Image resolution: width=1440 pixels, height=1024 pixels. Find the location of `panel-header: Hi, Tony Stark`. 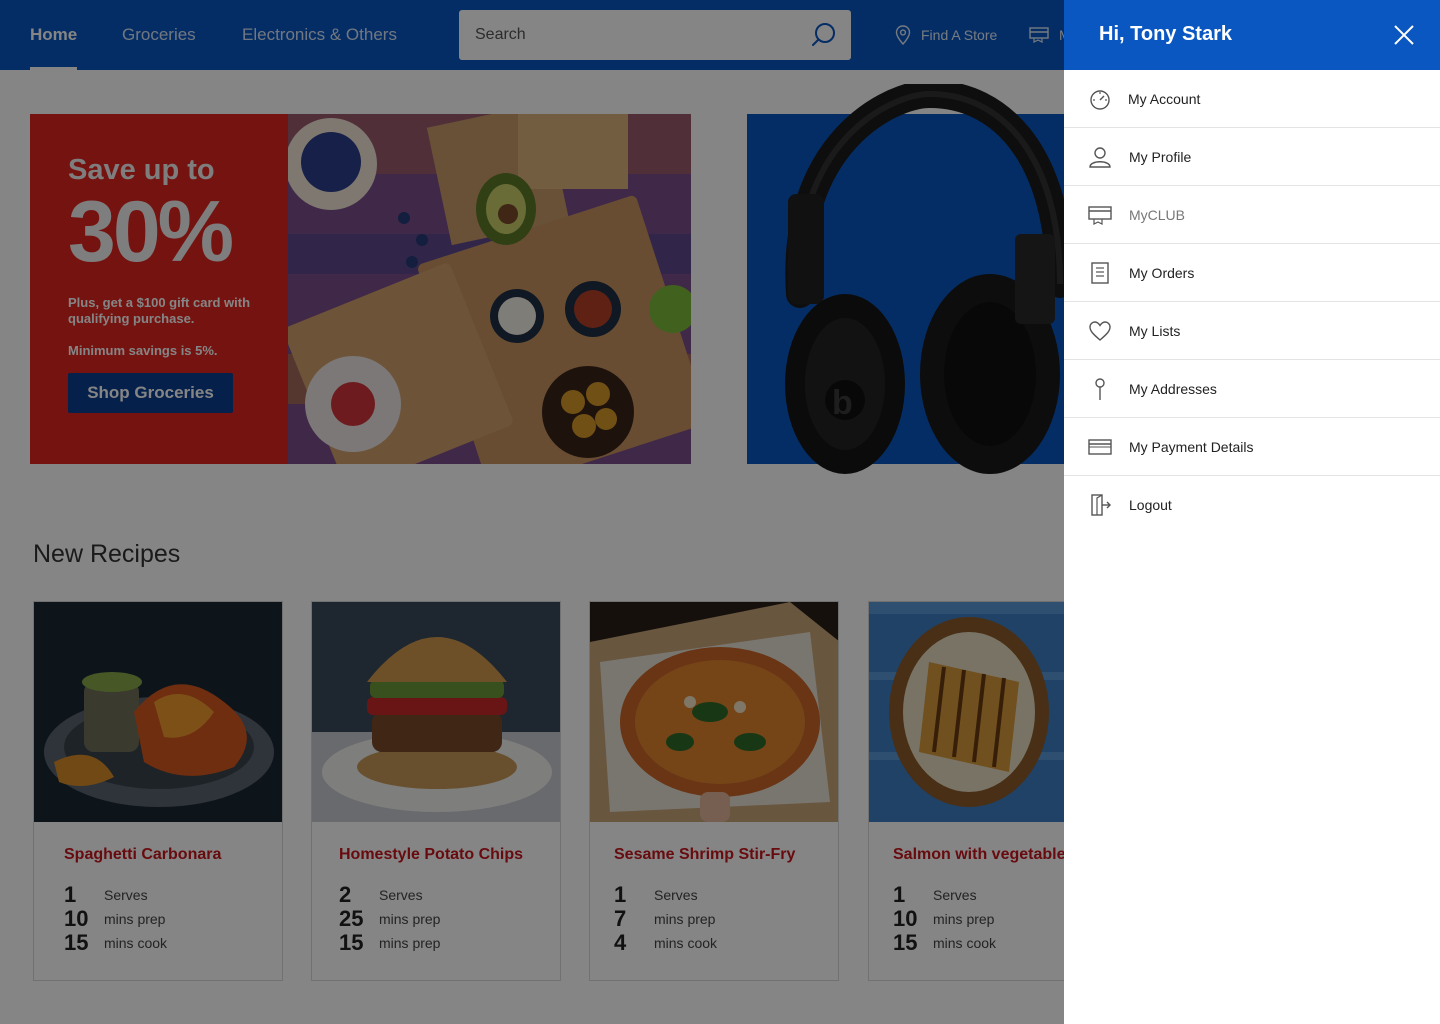

panel-header: Hi, Tony Stark is located at coordinates (1252, 35).